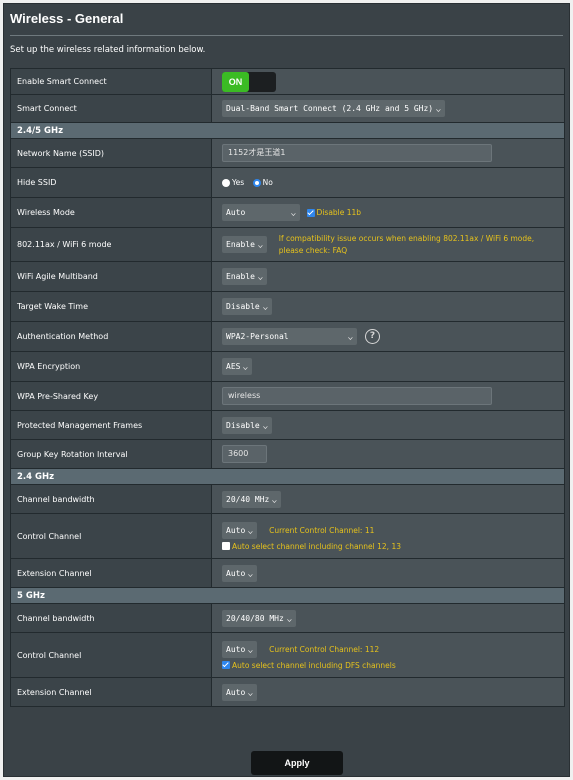 The width and height of the screenshot is (573, 780). Describe the element at coordinates (111, 536) in the screenshot. I see `control-channel-label: Control Channel` at that location.